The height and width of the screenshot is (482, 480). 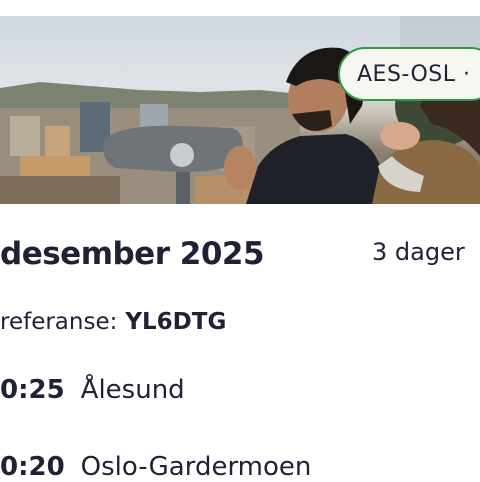 I want to click on booking-reference: referanse: YL6DTG, so click(x=113, y=322).